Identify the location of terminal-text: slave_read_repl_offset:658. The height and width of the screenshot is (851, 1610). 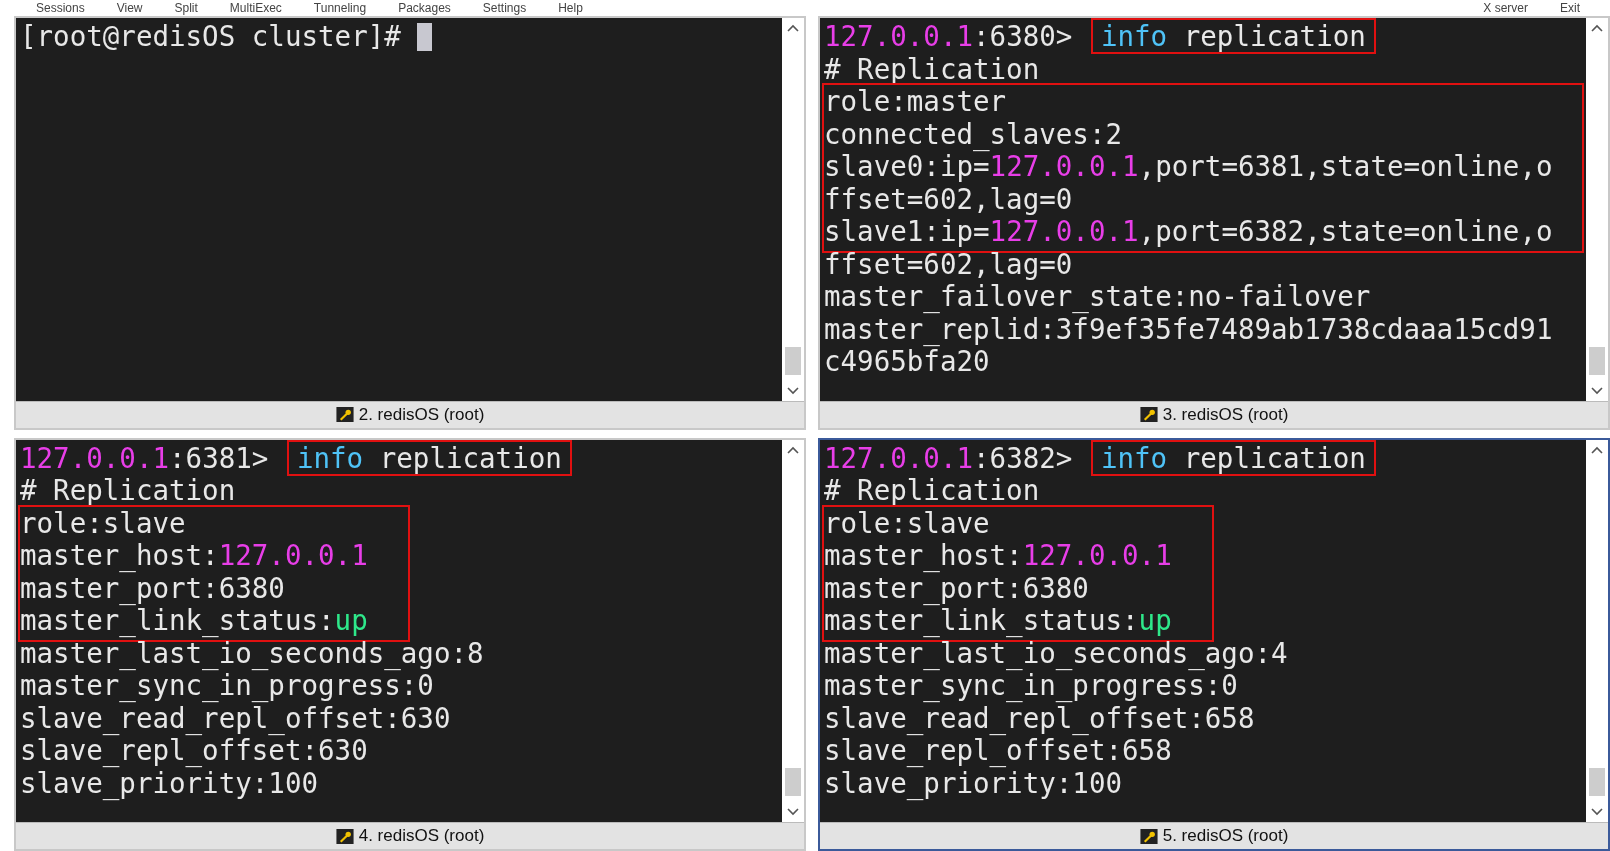
(1039, 717).